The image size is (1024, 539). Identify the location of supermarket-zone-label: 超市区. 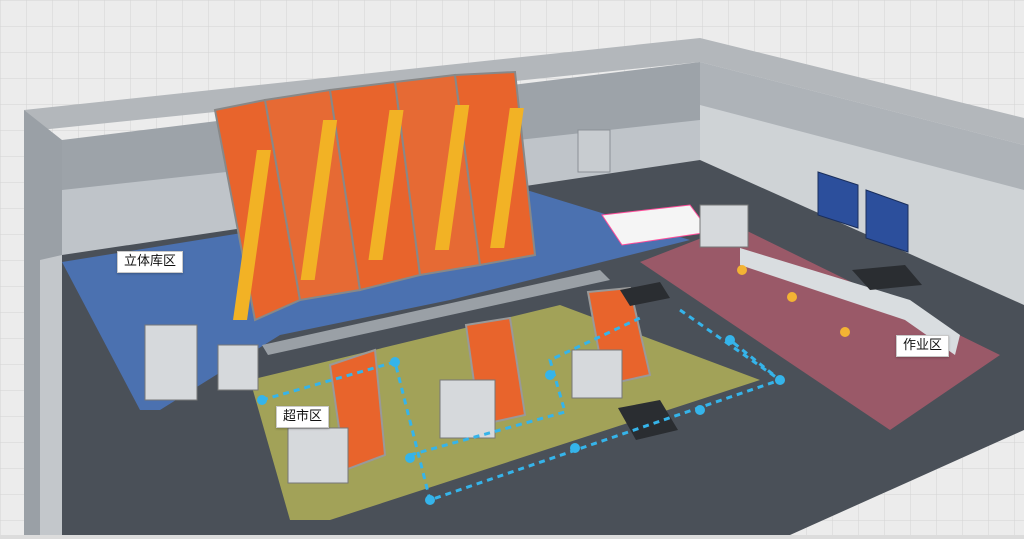
(303, 417).